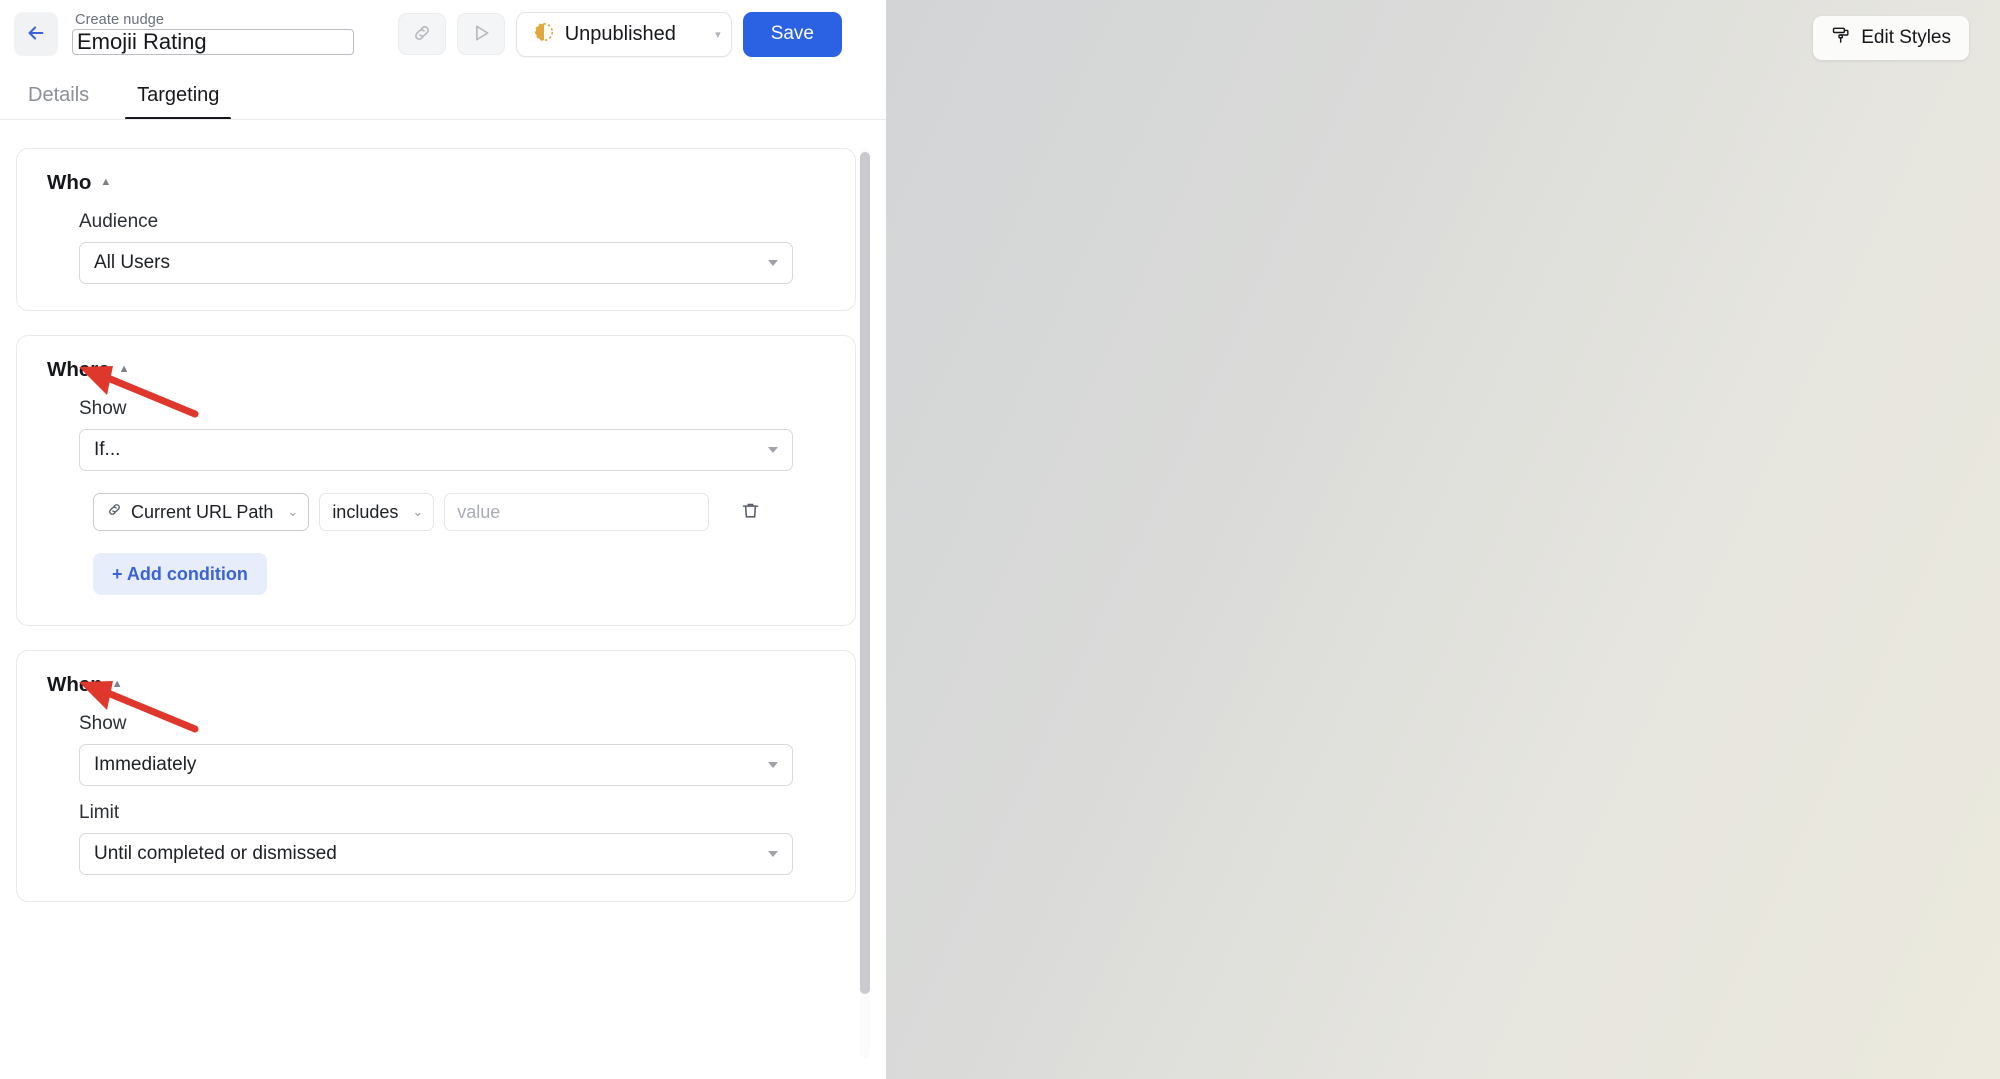  Describe the element at coordinates (119, 221) in the screenshot. I see `audience-label: Audience` at that location.